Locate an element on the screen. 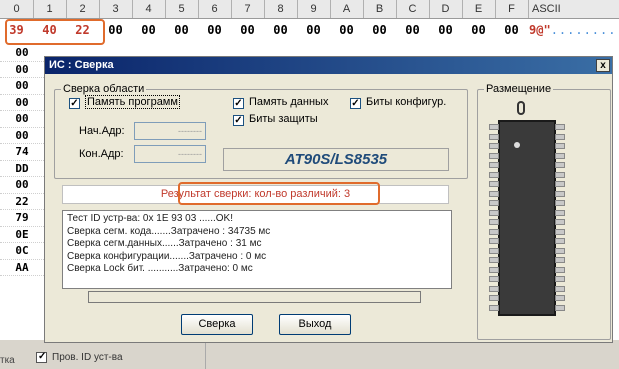 This screenshot has height=369, width=619. hex-byte: AA is located at coordinates (22, 268).